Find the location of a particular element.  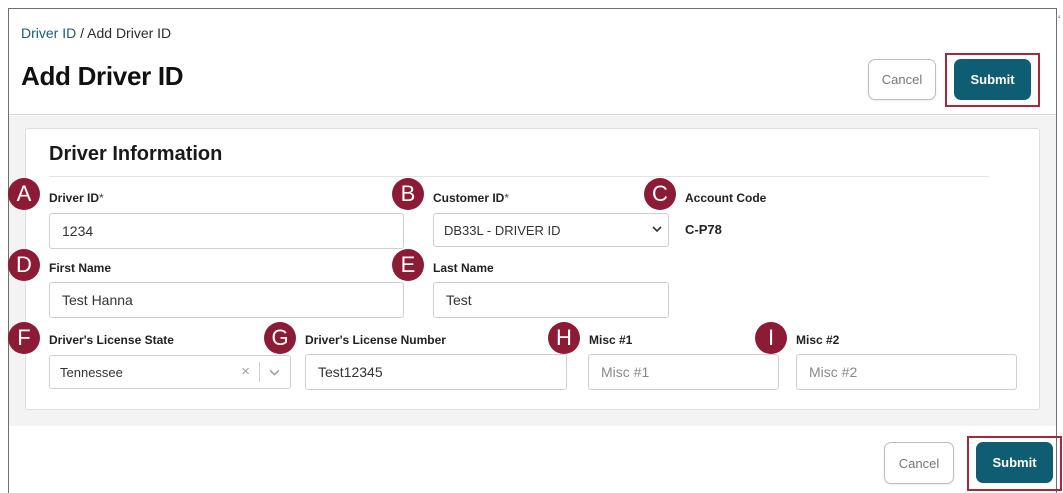

customer-id-label: Customer ID* is located at coordinates (471, 198).